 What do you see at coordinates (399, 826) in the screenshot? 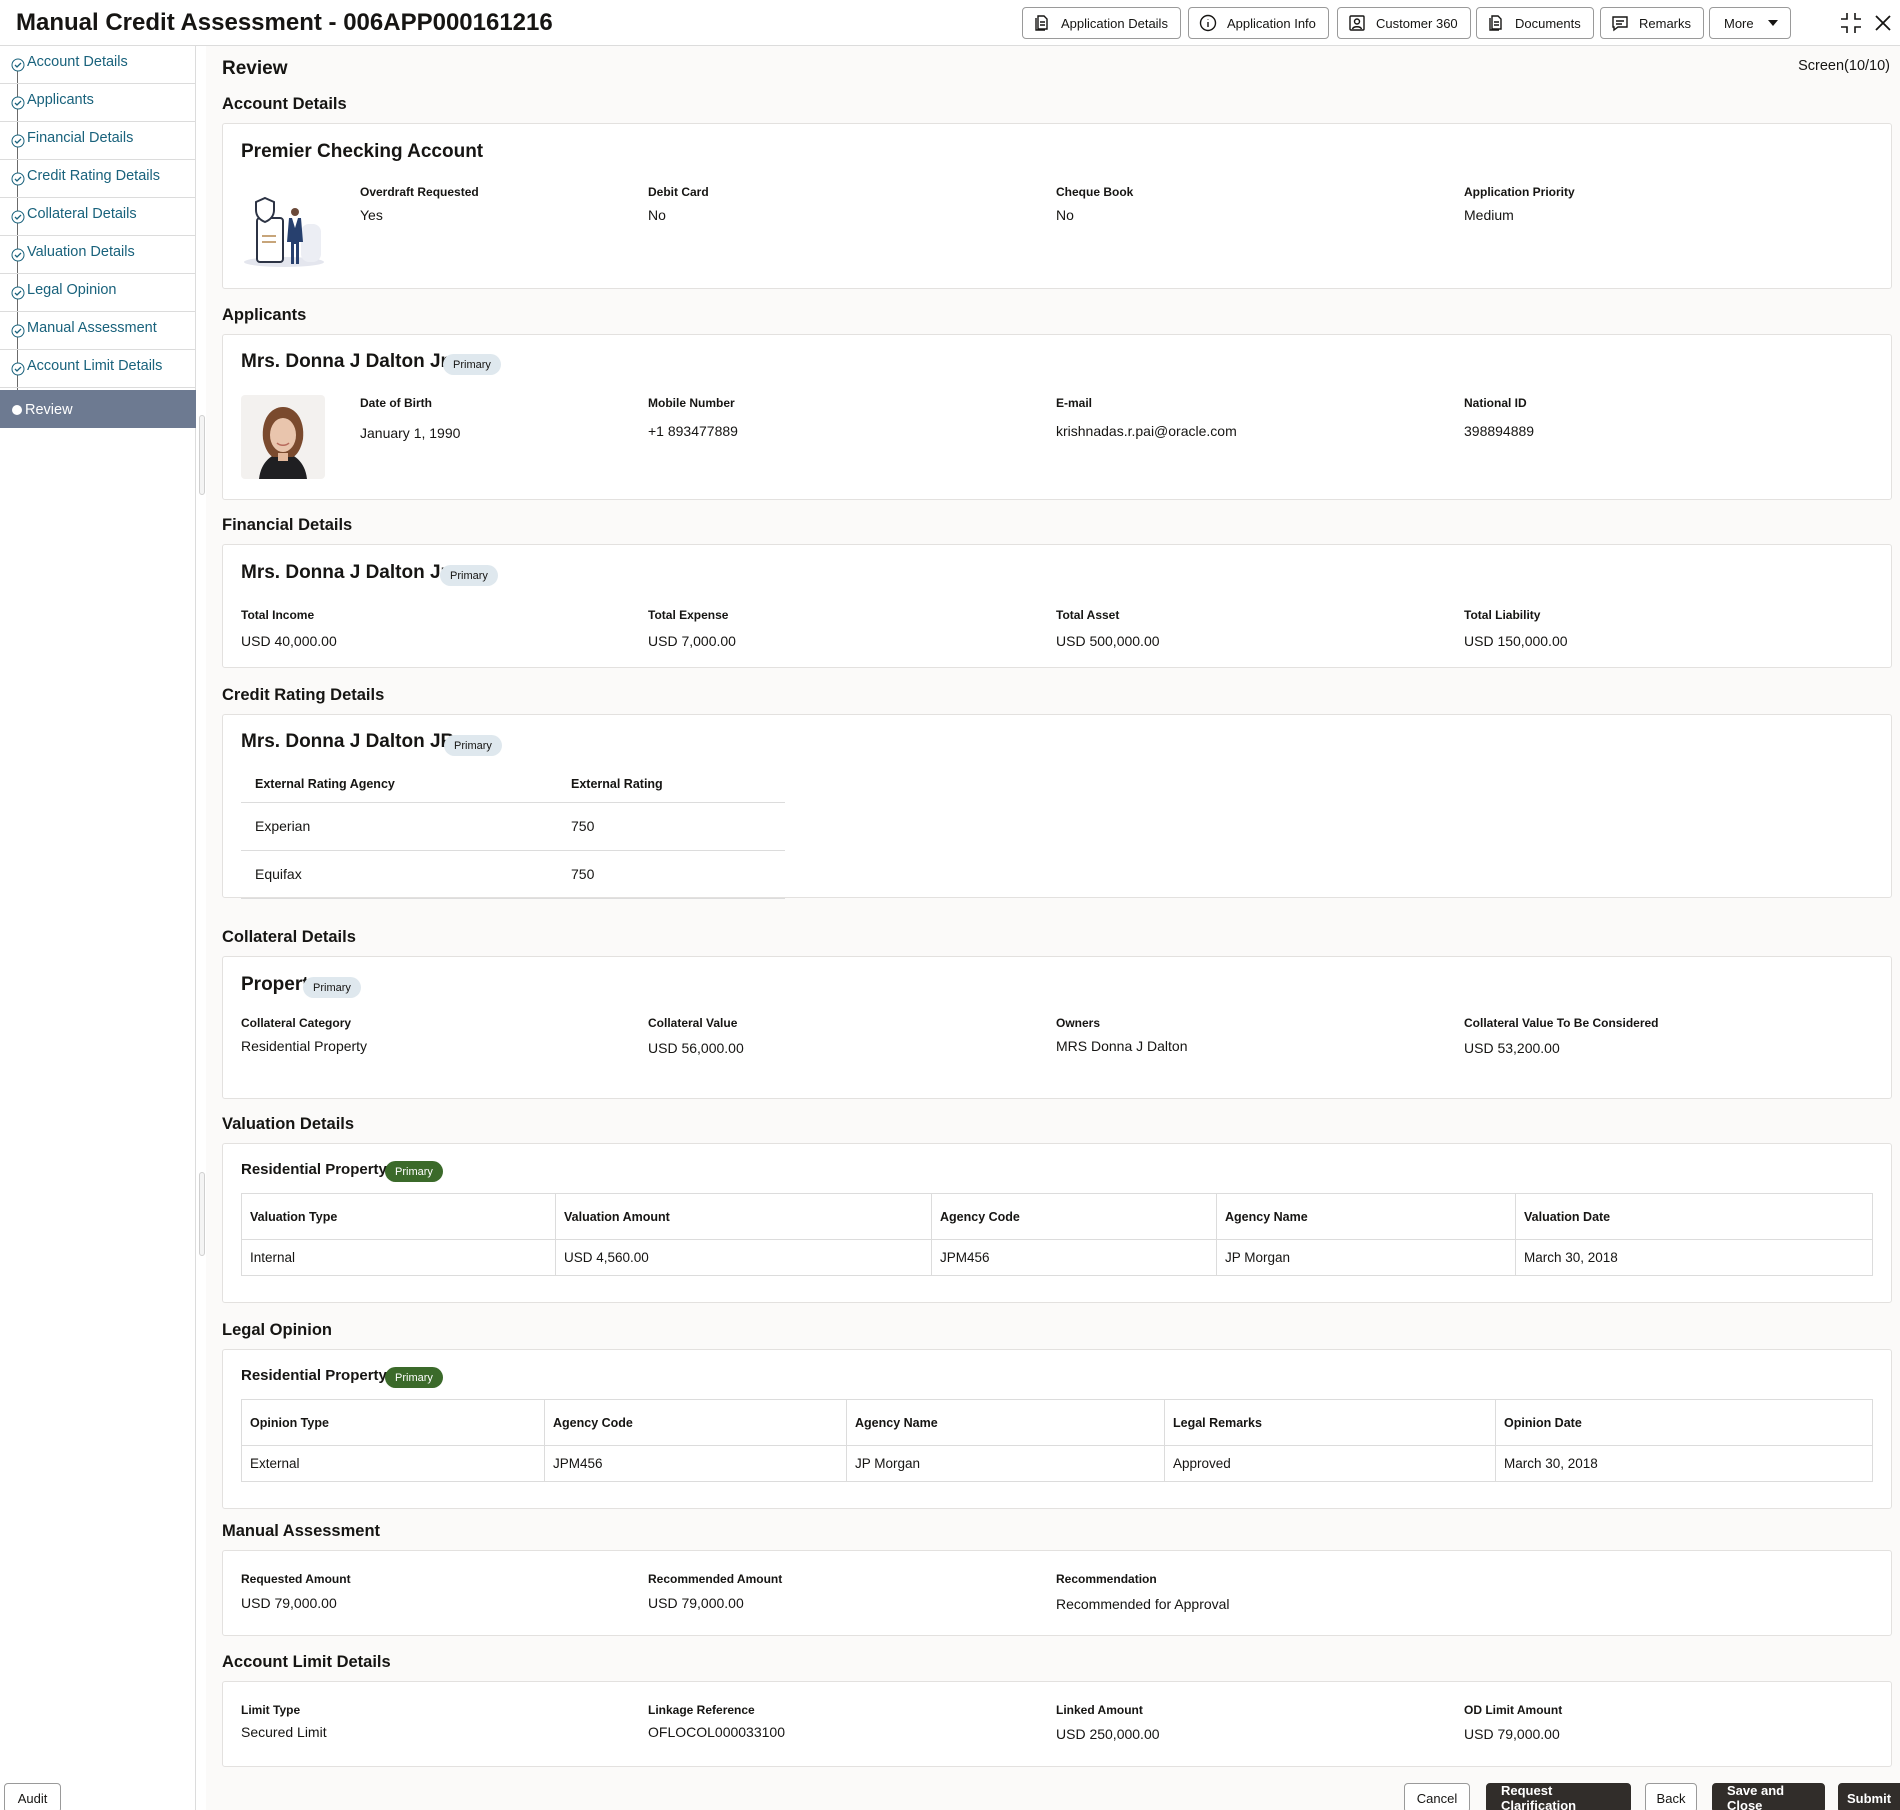
I see `table-cell: Experian` at bounding box center [399, 826].